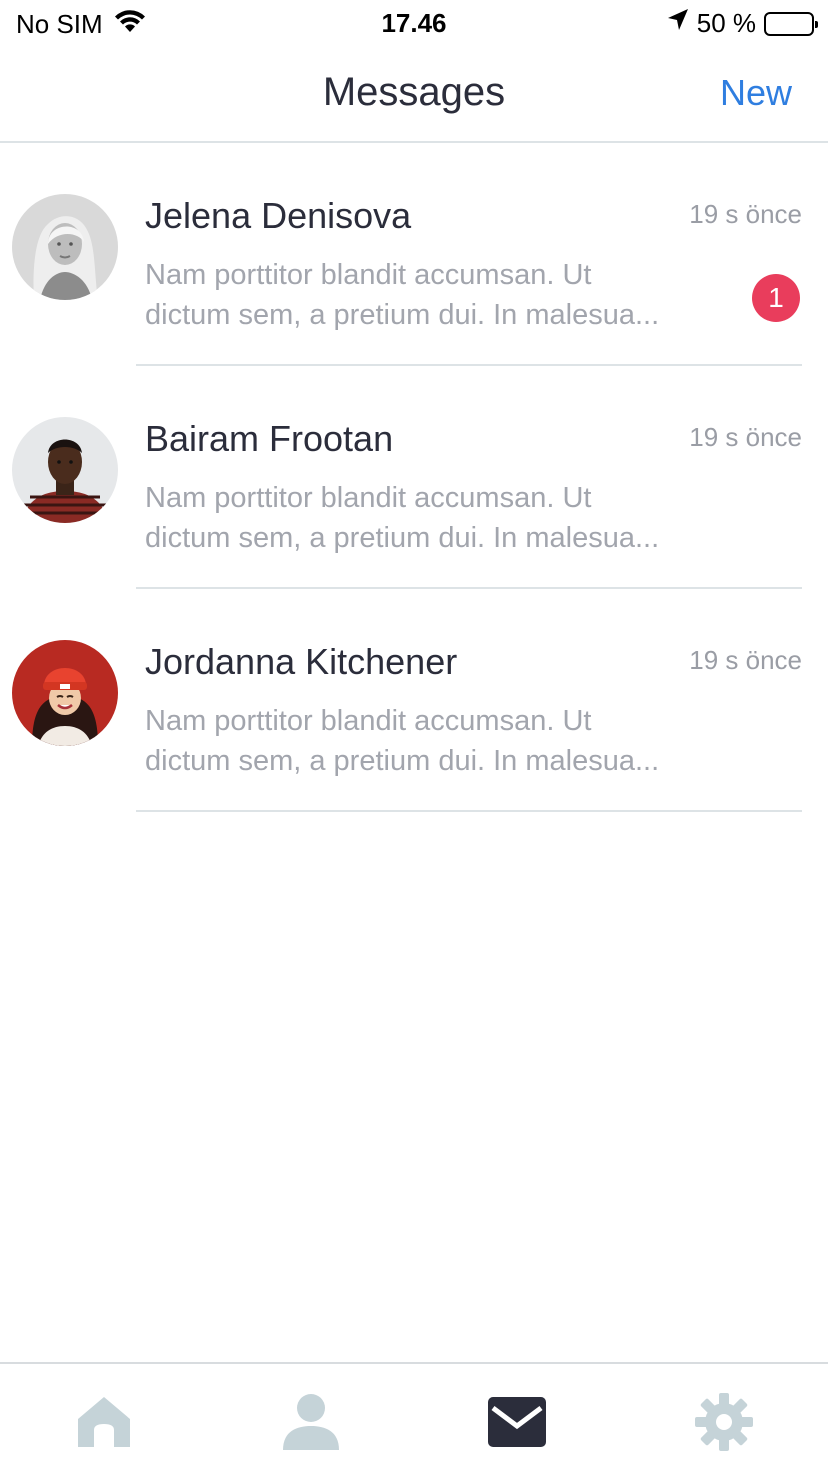 The width and height of the screenshot is (828, 1472). I want to click on divider, so click(469, 811).